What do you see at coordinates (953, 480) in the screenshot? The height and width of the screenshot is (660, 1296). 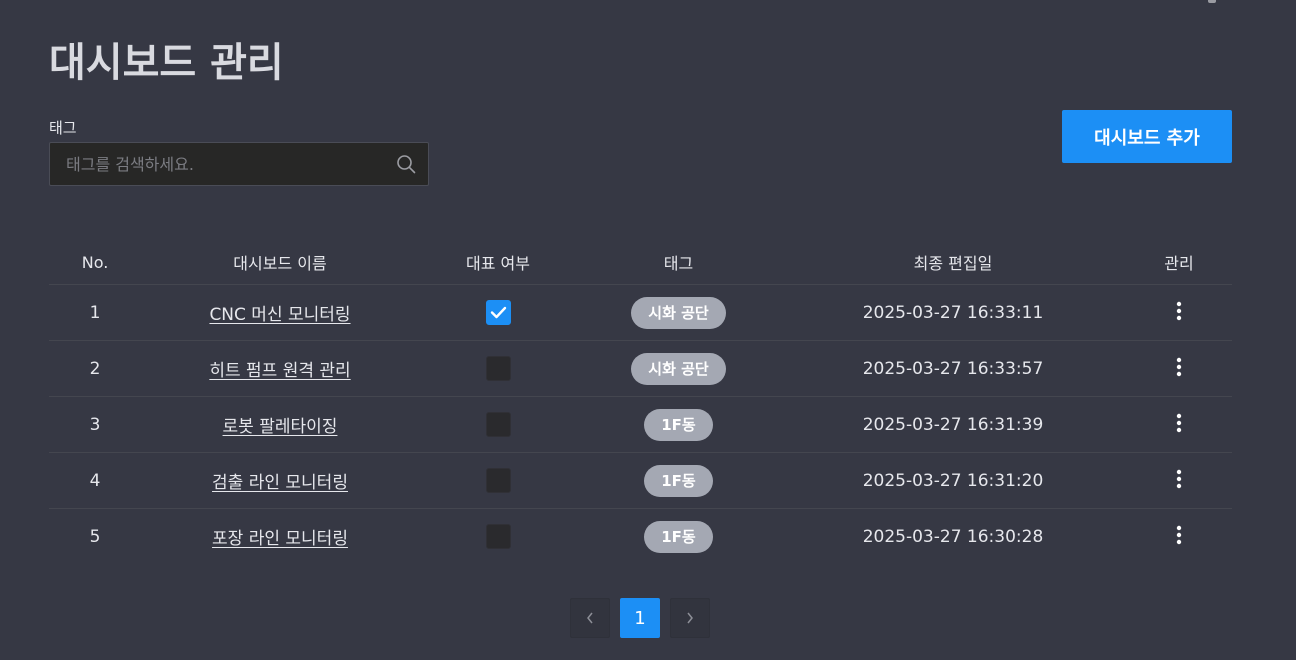 I see `last-edited: 2025-03-27 16:31:20` at bounding box center [953, 480].